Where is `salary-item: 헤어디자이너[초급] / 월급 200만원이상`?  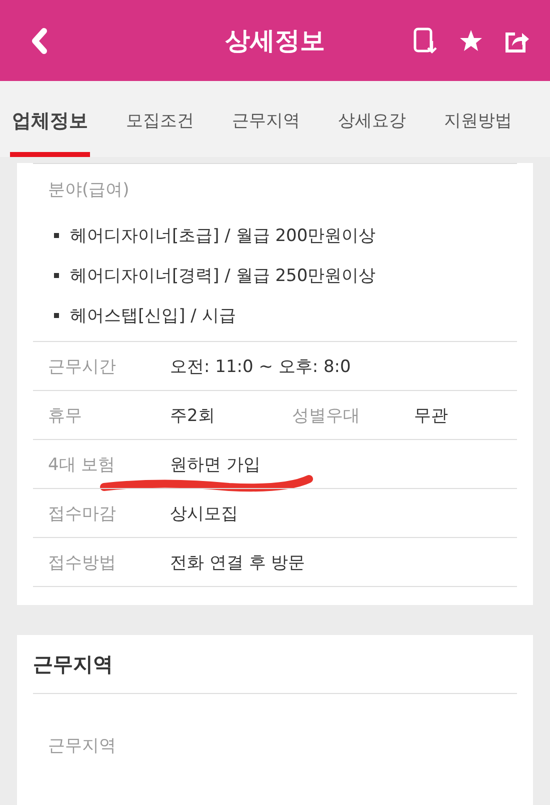 salary-item: 헤어디자이너[초급] / 월급 200만원이상 is located at coordinates (223, 236).